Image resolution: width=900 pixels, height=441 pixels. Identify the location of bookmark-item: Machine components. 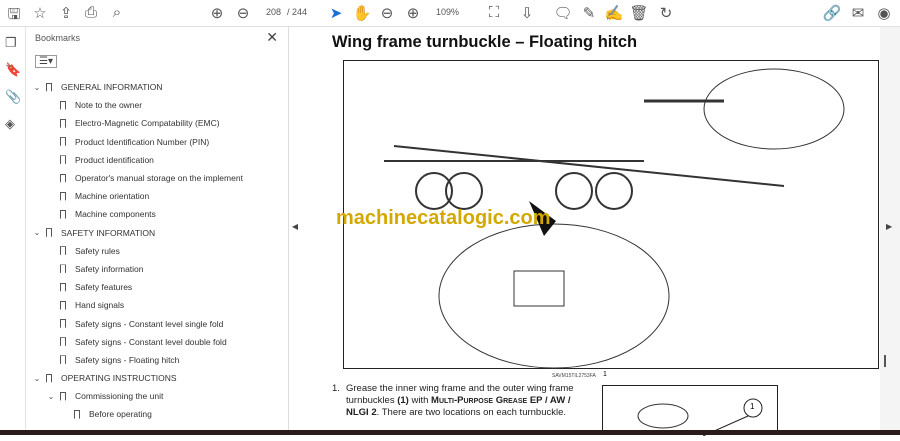
(153, 214).